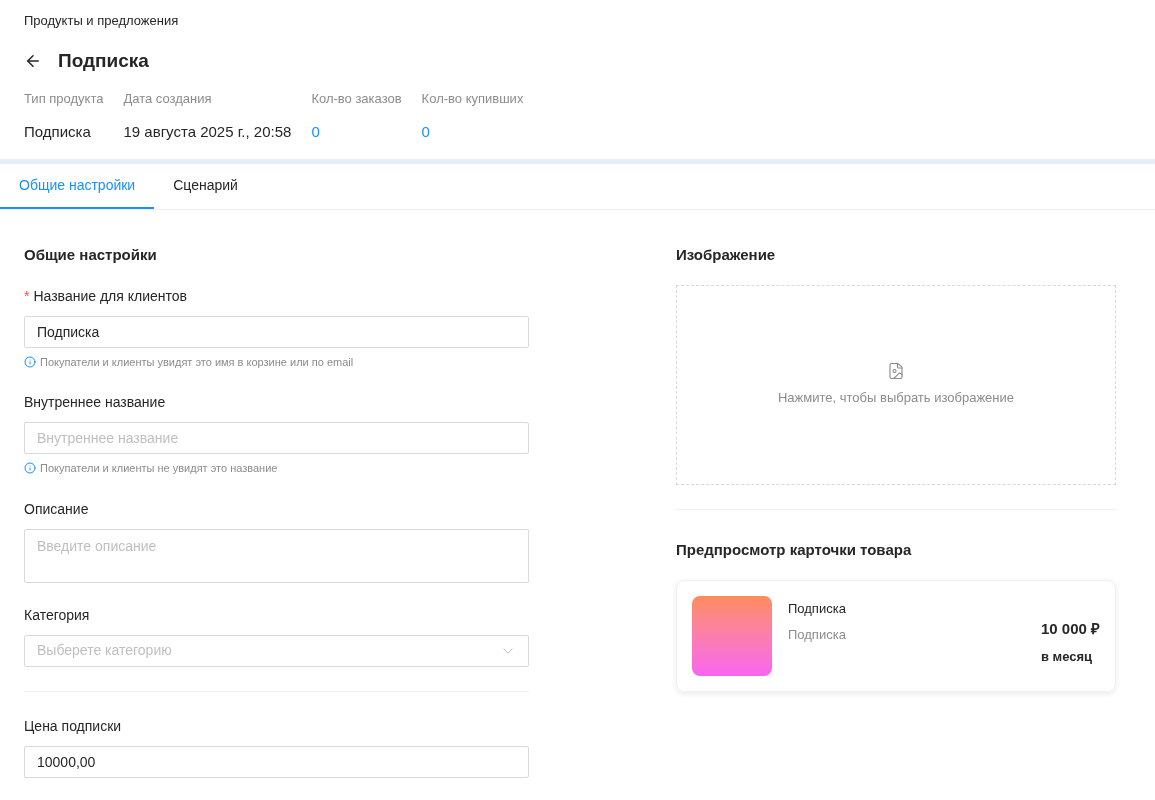 The width and height of the screenshot is (1155, 800). Describe the element at coordinates (91, 255) in the screenshot. I see `section-heading: Общие настройки` at that location.